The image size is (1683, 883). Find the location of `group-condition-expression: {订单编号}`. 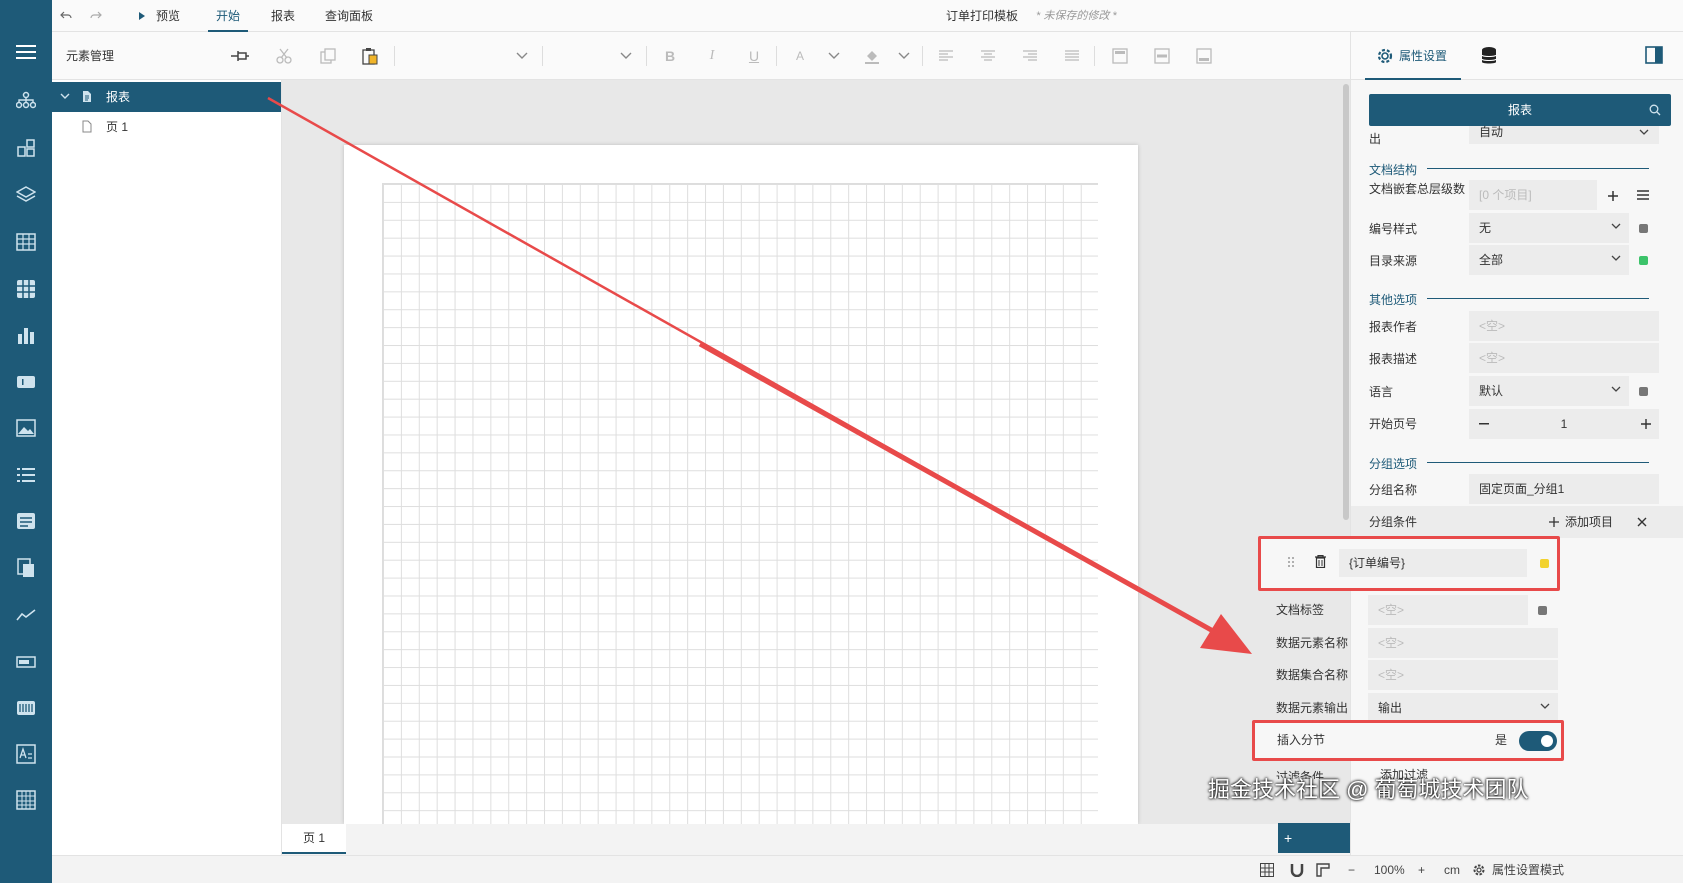

group-condition-expression: {订单编号} is located at coordinates (1433, 563).